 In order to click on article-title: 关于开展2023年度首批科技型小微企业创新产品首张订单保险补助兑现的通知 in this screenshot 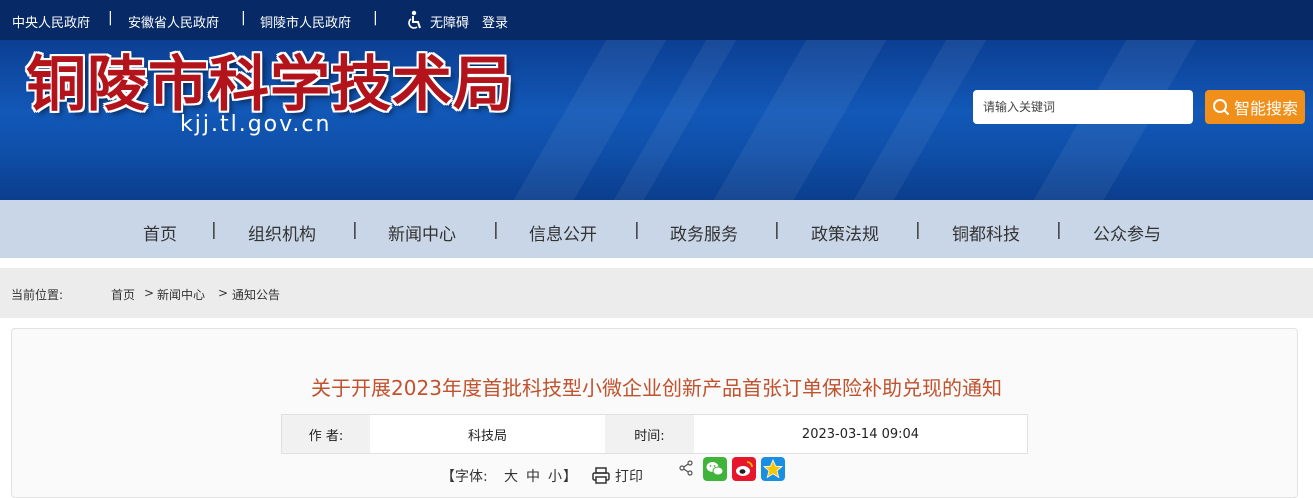, I will do `click(656, 388)`.